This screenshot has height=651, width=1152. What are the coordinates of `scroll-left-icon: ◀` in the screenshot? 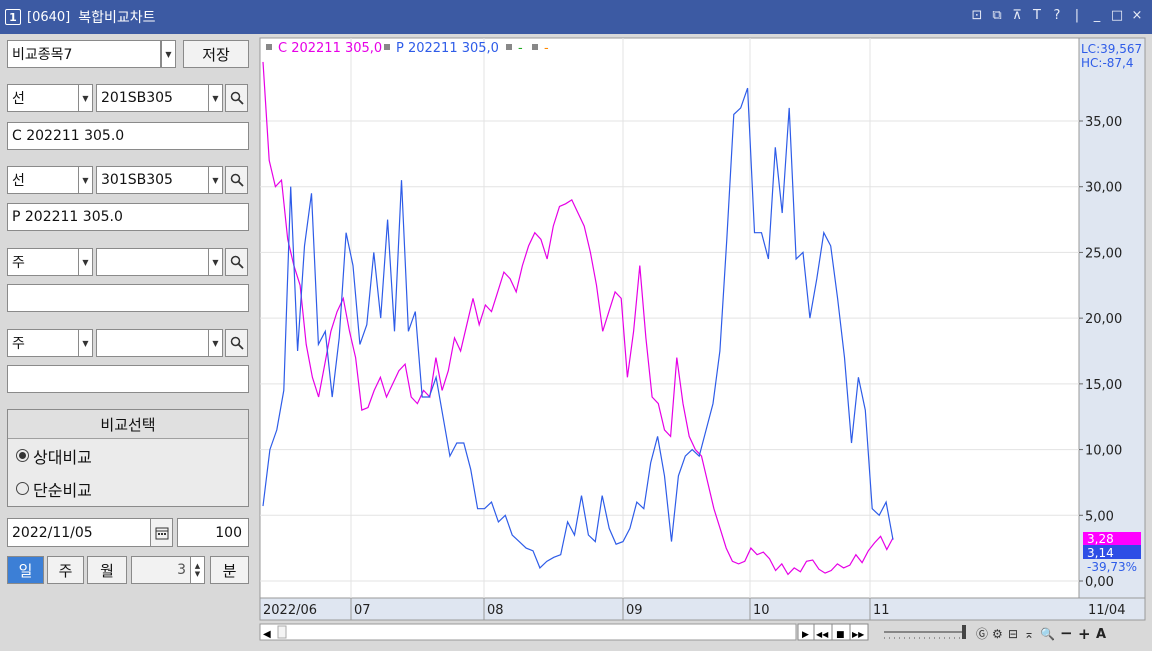 It's located at (267, 634).